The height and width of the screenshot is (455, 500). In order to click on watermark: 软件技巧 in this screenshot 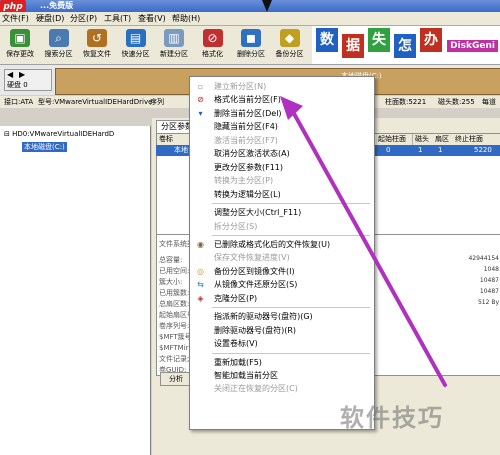, I will do `click(392, 418)`.